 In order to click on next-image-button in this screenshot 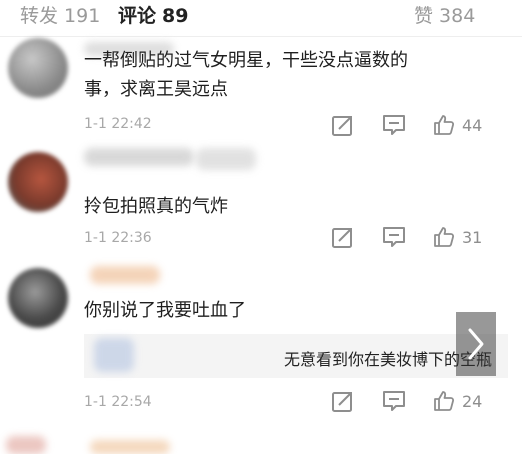, I will do `click(476, 344)`.